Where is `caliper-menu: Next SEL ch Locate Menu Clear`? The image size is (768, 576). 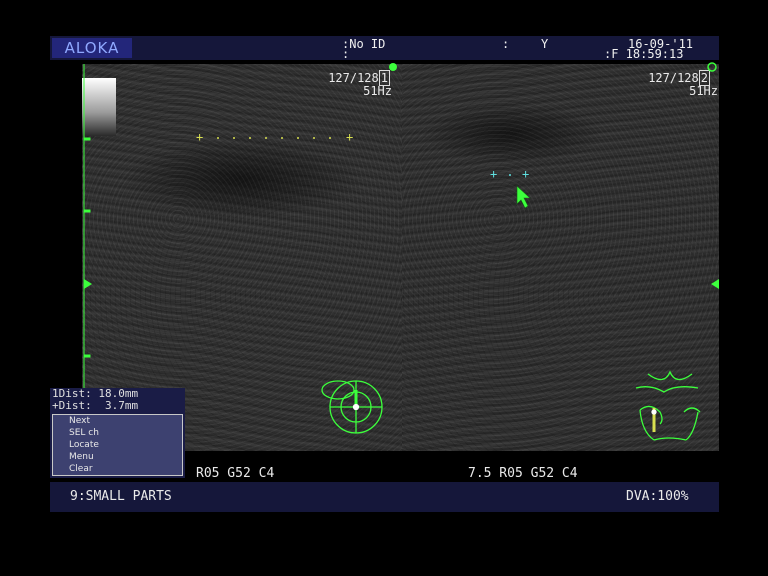
caliper-menu: Next SEL ch Locate Menu Clear is located at coordinates (117, 445).